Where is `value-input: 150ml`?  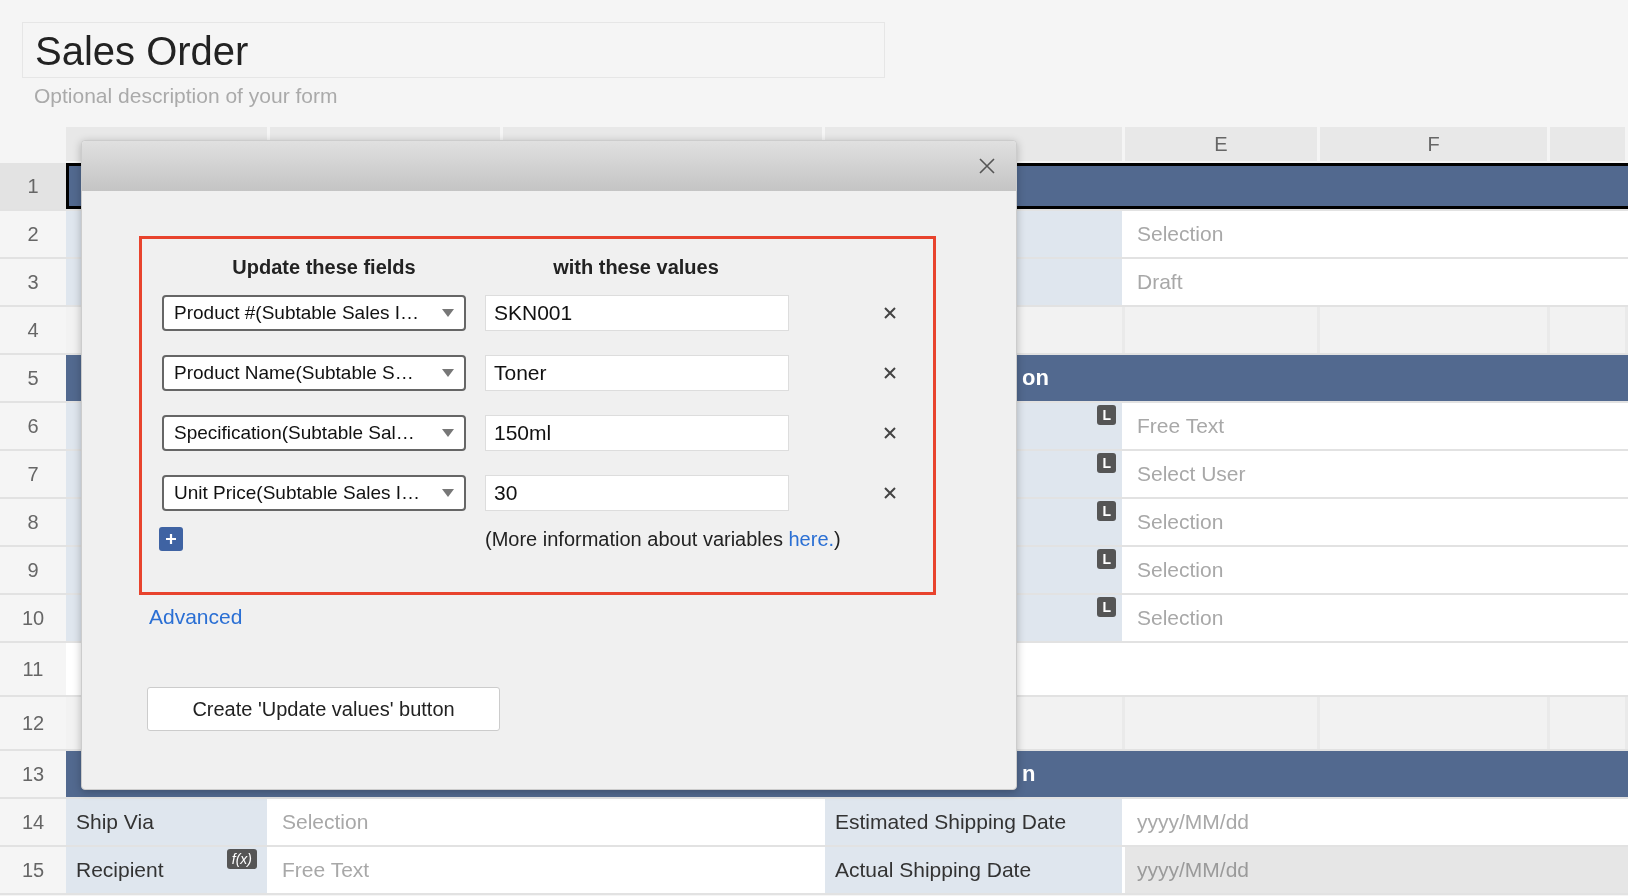 value-input: 150ml is located at coordinates (637, 433).